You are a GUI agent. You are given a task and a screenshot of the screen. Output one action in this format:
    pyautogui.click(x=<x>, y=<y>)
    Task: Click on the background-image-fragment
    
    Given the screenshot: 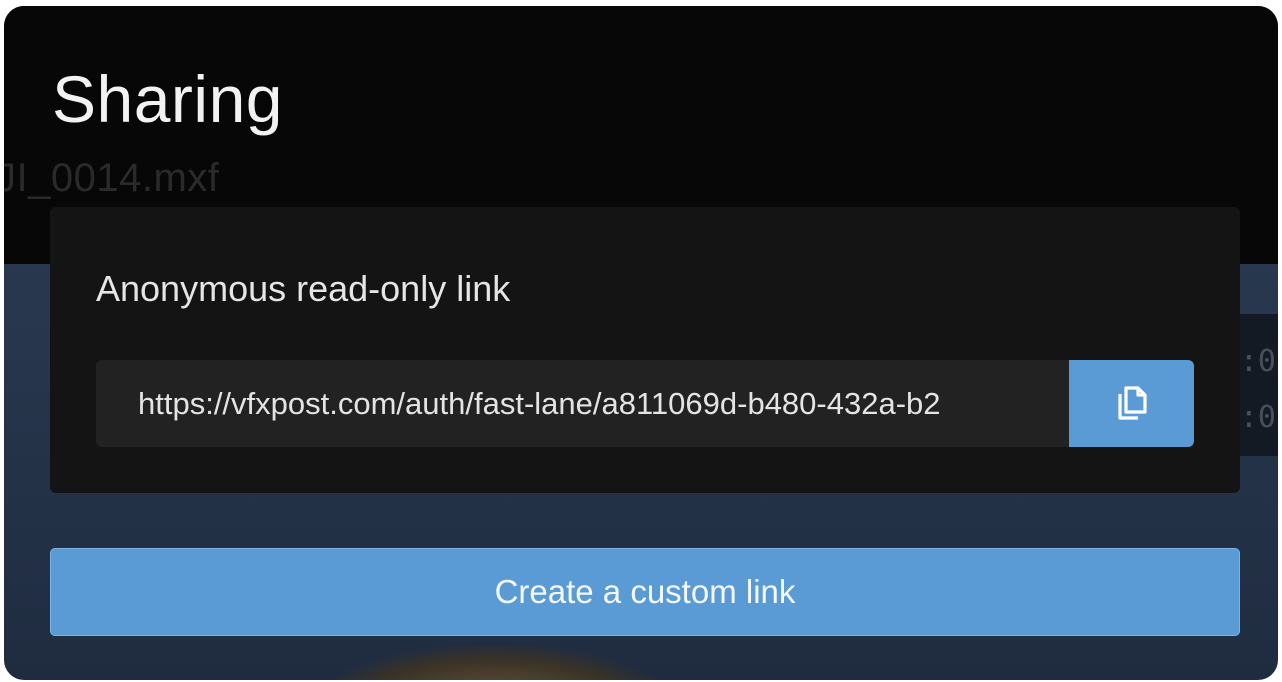 What is the action you would take?
    pyautogui.click(x=494, y=663)
    